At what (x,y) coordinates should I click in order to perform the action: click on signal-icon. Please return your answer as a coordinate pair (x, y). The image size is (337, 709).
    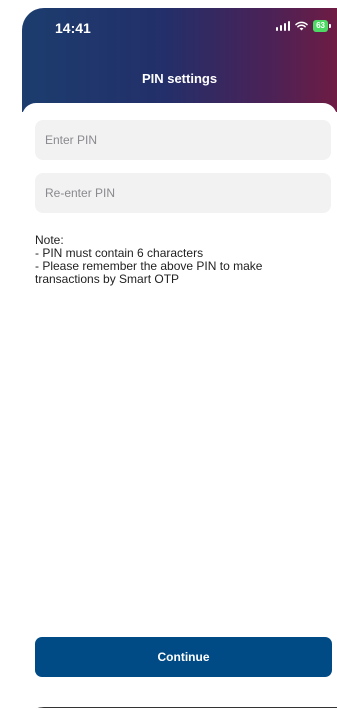
    Looking at the image, I should click on (283, 26).